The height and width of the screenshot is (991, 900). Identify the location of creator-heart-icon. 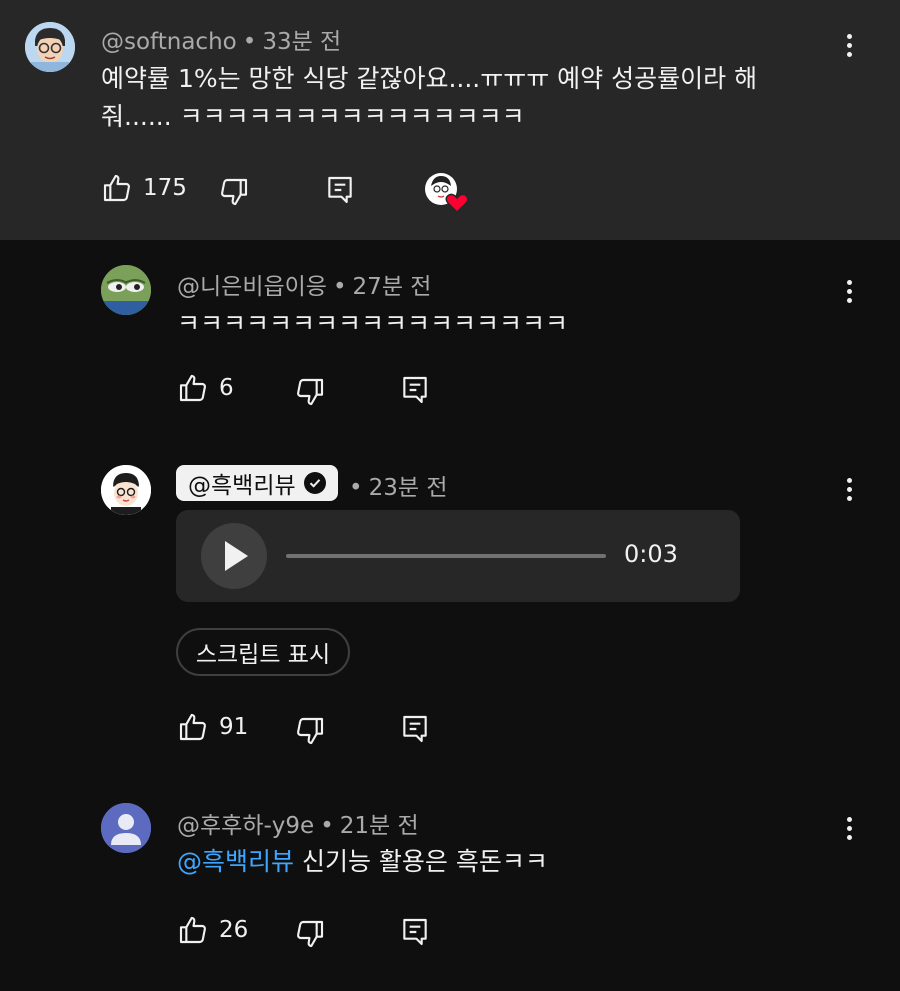
(457, 203).